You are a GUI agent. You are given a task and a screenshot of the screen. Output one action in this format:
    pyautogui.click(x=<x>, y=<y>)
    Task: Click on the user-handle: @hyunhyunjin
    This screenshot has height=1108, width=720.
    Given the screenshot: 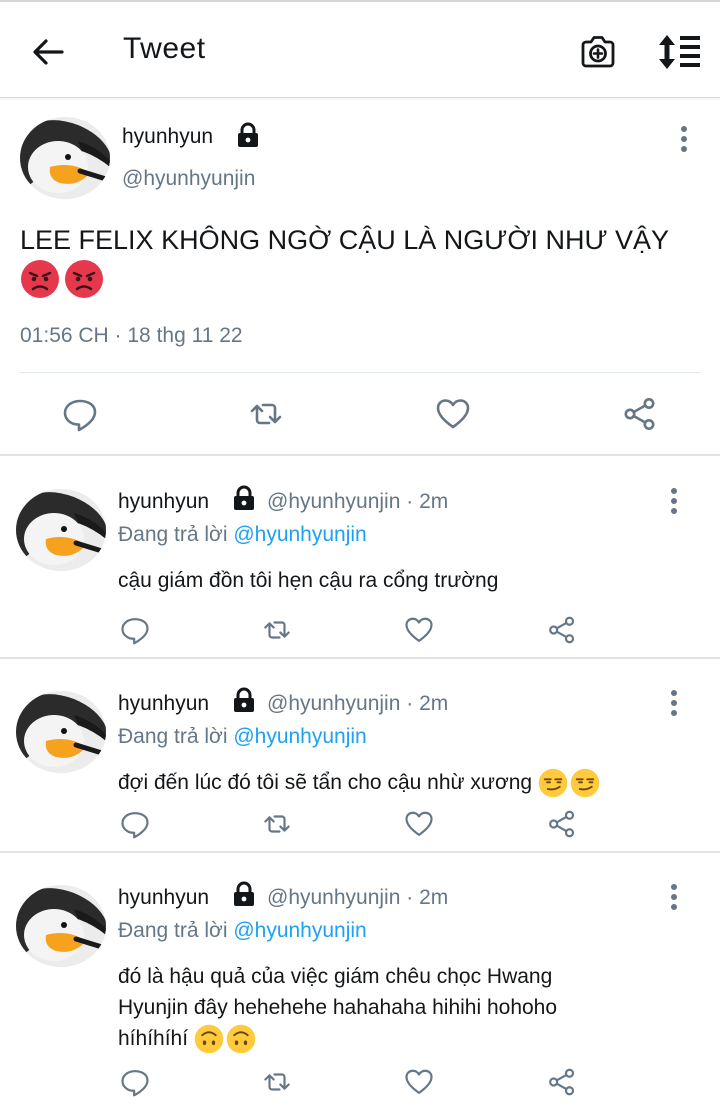 What is the action you would take?
    pyautogui.click(x=188, y=179)
    